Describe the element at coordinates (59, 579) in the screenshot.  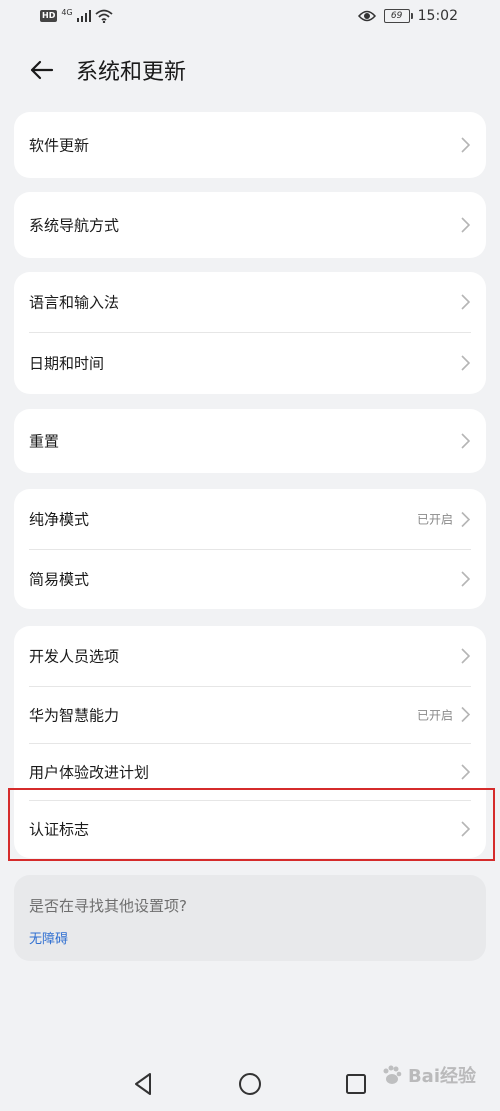
I see `row-label: 简易模式` at that location.